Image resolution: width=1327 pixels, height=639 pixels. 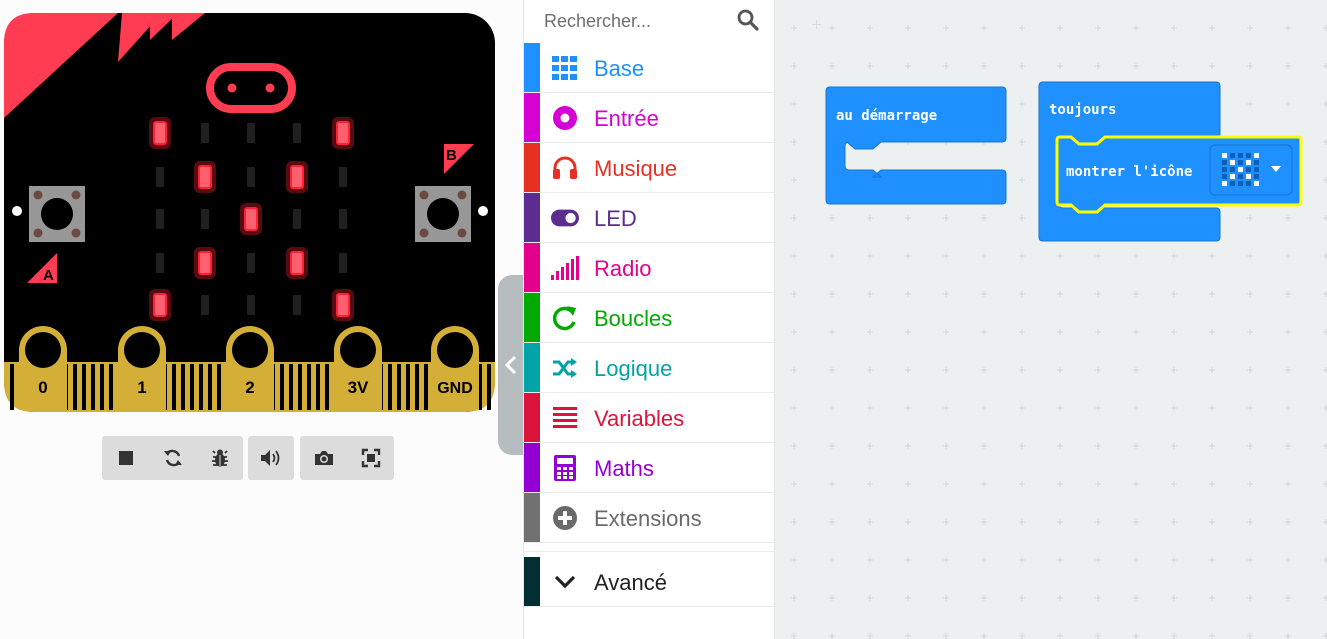 What do you see at coordinates (633, 368) in the screenshot?
I see `category-label: Logique` at bounding box center [633, 368].